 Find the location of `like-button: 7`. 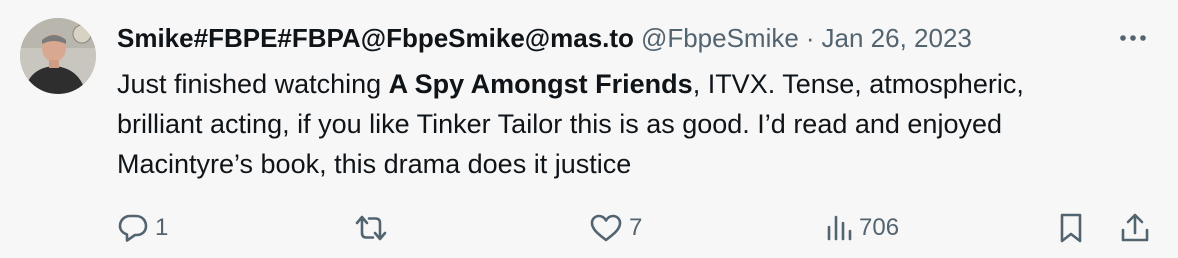

like-button: 7 is located at coordinates (615, 228).